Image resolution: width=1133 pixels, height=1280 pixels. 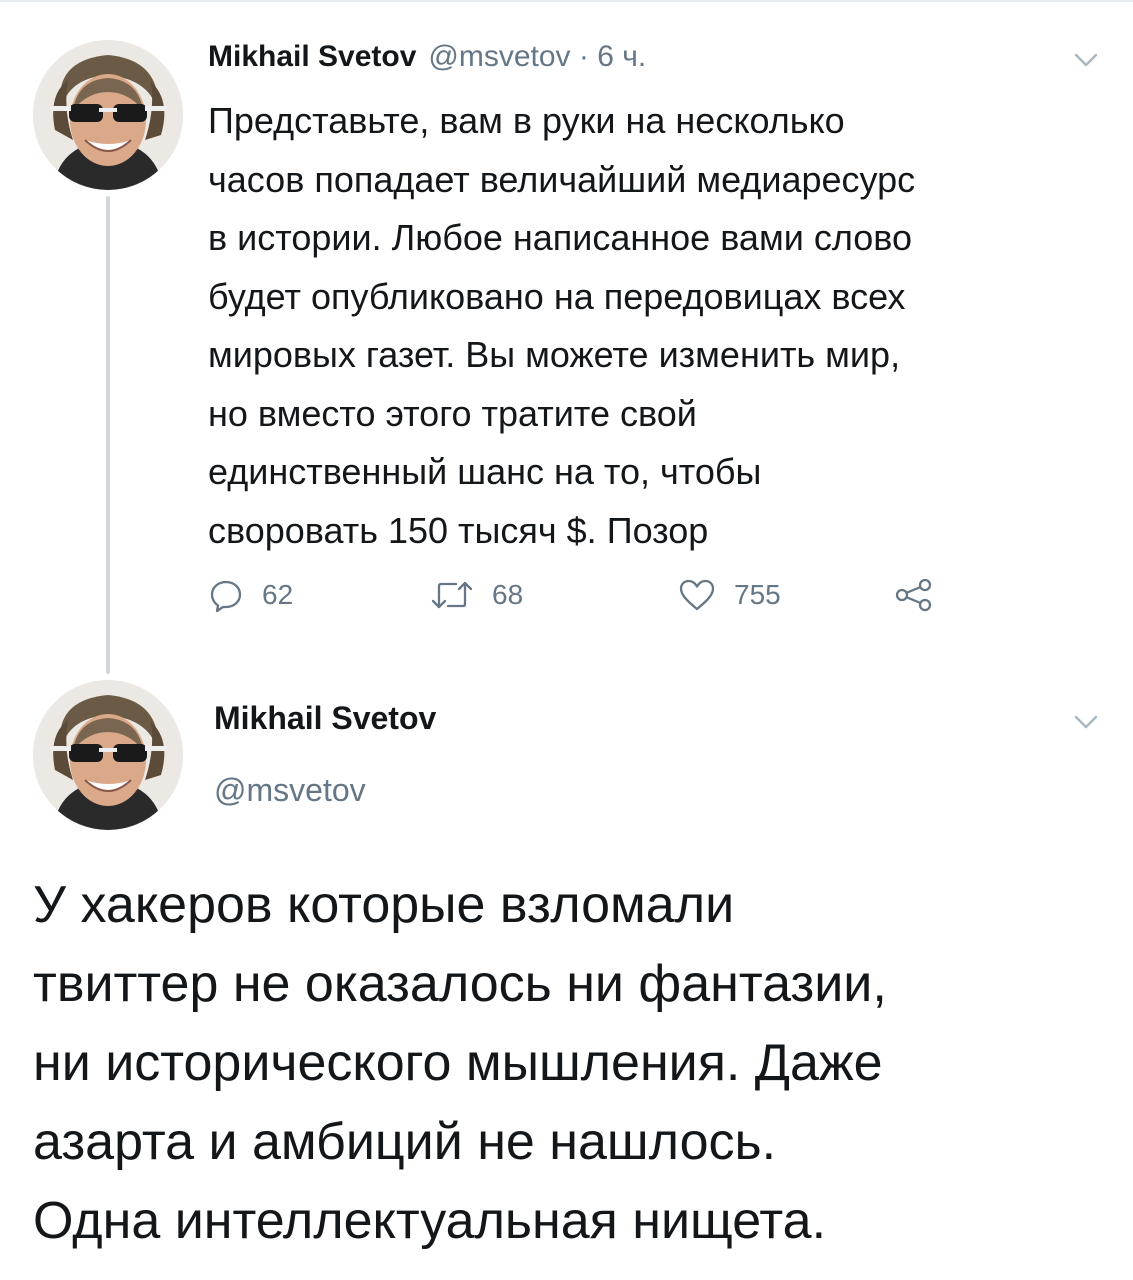 What do you see at coordinates (290, 790) in the screenshot?
I see `author-handle: @msvetov` at bounding box center [290, 790].